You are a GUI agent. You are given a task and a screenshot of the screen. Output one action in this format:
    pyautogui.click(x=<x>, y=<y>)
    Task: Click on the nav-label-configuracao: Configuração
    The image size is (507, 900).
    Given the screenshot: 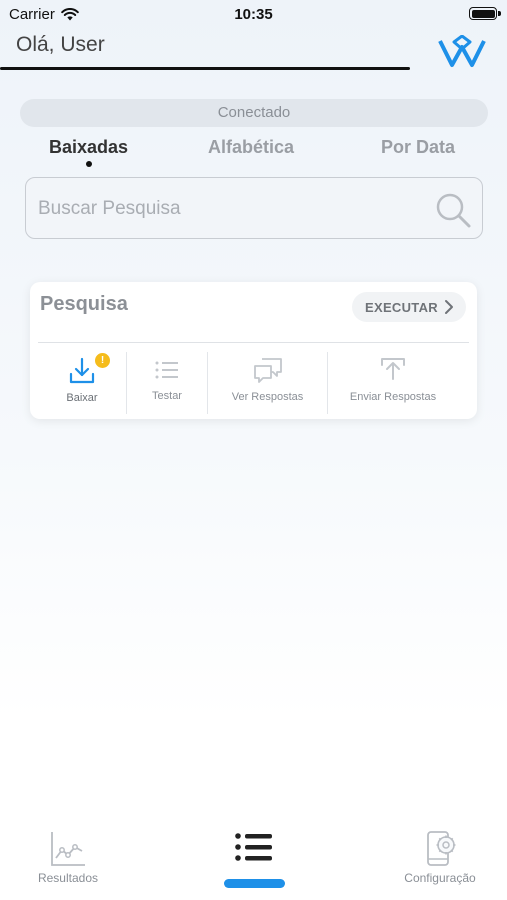 What is the action you would take?
    pyautogui.click(x=440, y=878)
    